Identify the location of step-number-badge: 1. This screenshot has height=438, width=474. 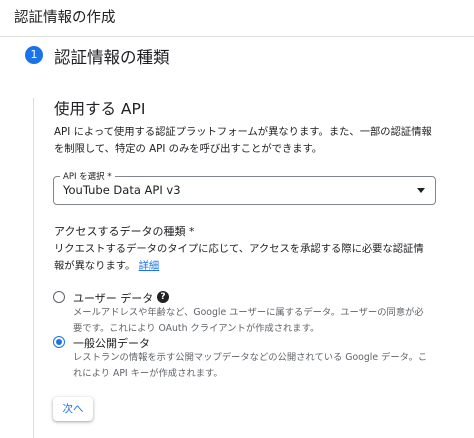
(34, 55).